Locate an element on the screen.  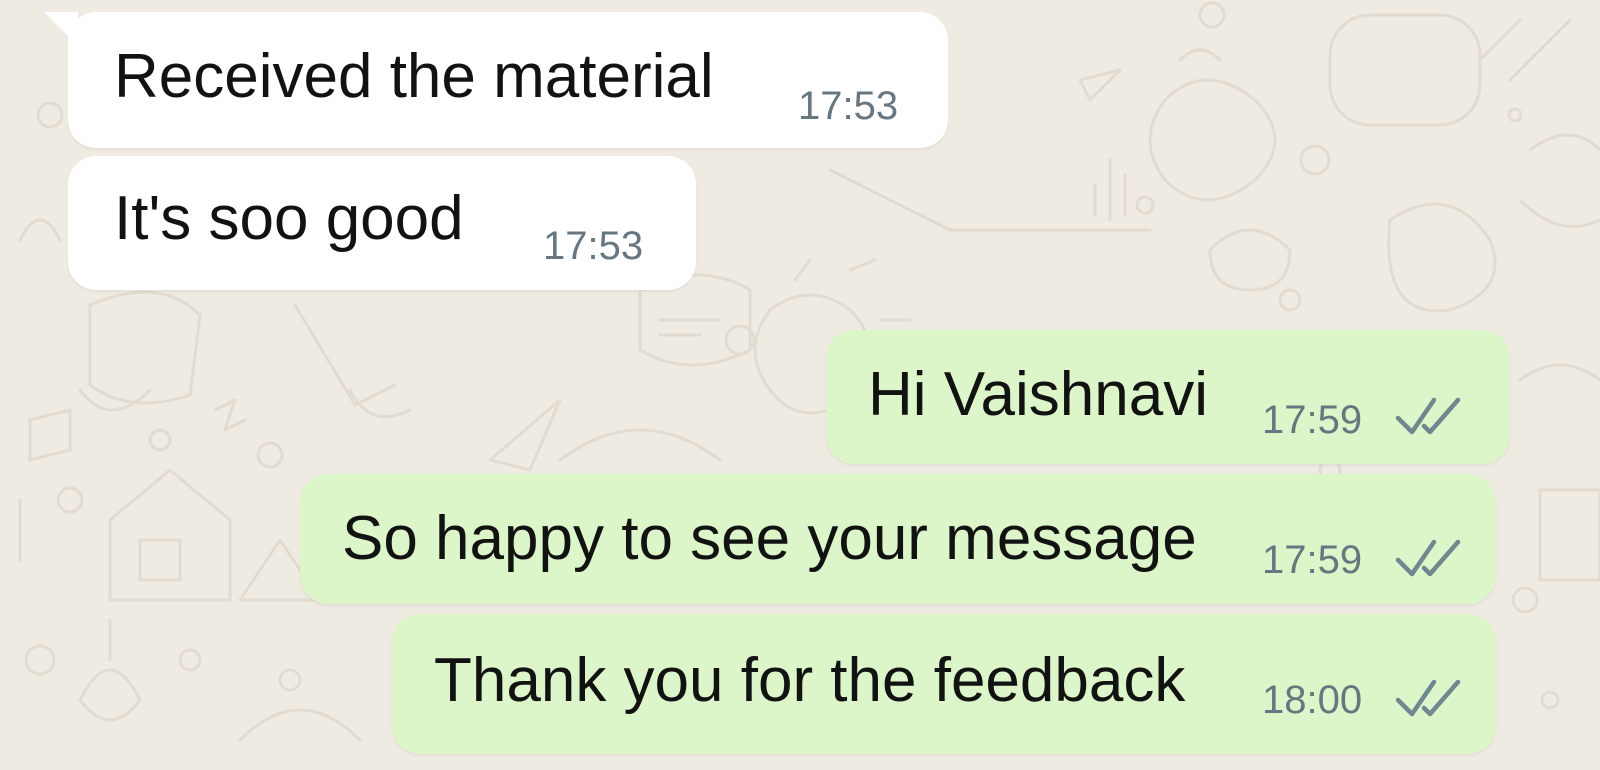
bubble-tail is located at coordinates (61, 29).